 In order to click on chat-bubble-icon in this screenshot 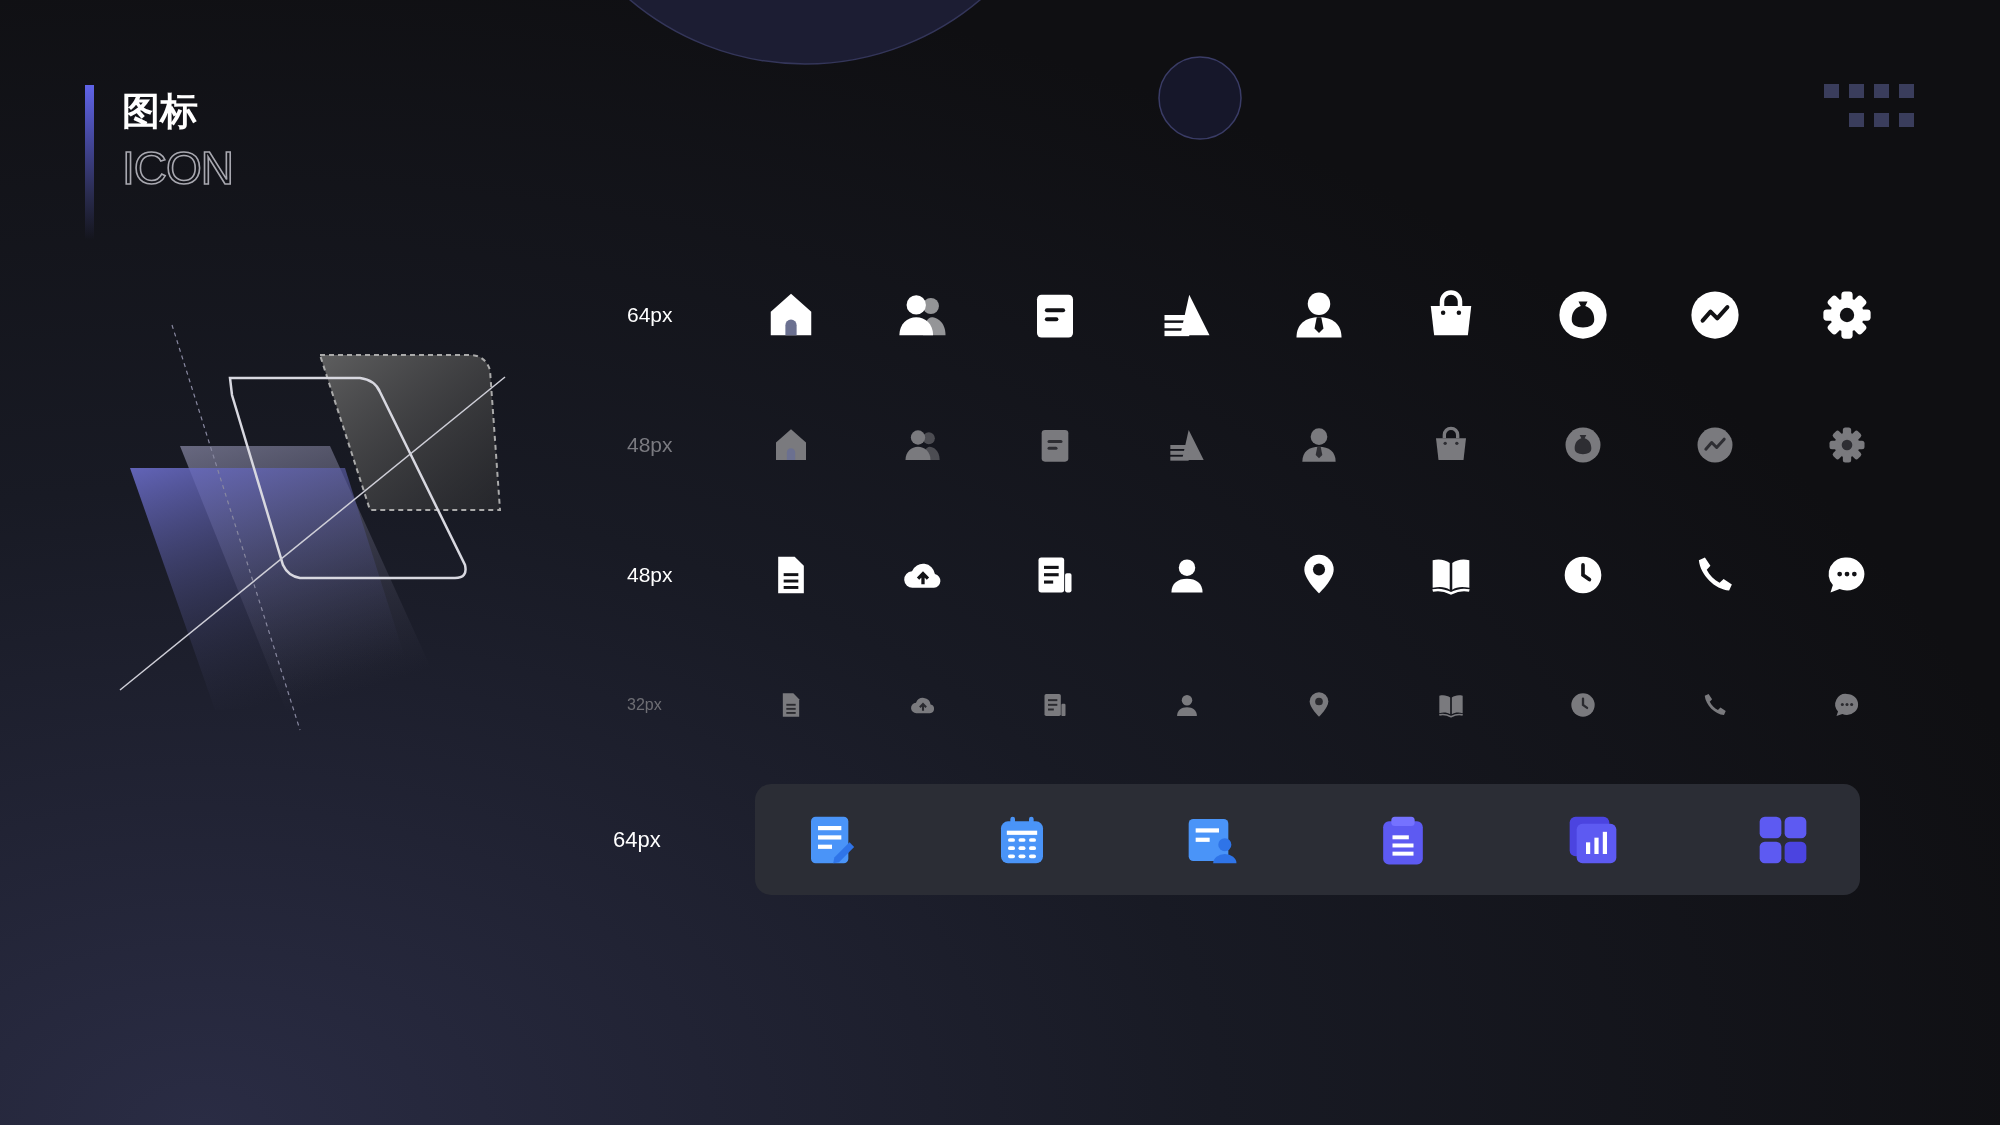, I will do `click(1847, 705)`.